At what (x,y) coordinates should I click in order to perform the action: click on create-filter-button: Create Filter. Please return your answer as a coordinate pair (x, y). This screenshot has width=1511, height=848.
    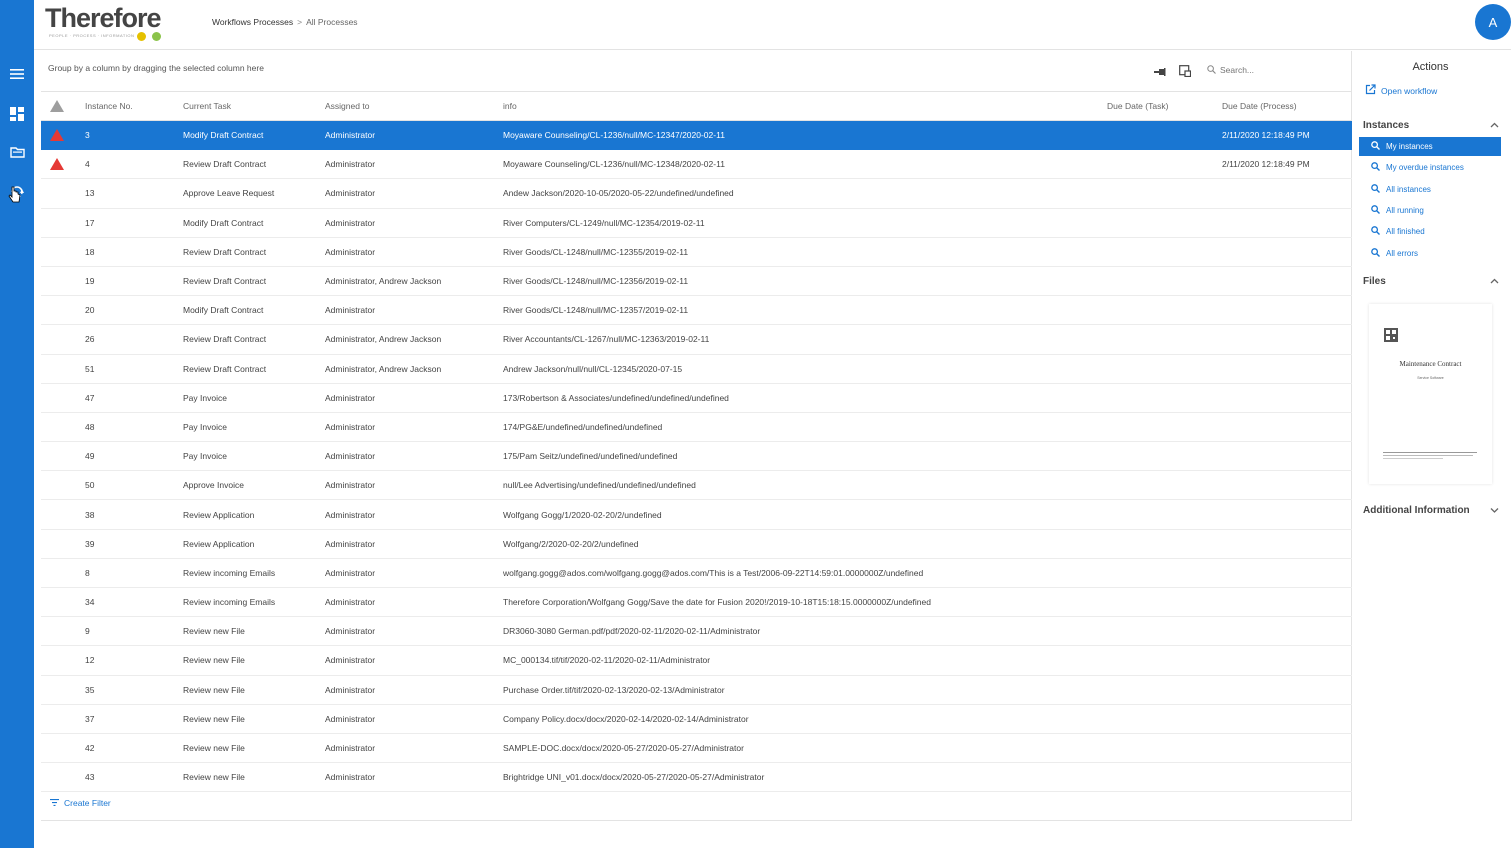
    Looking at the image, I should click on (80, 803).